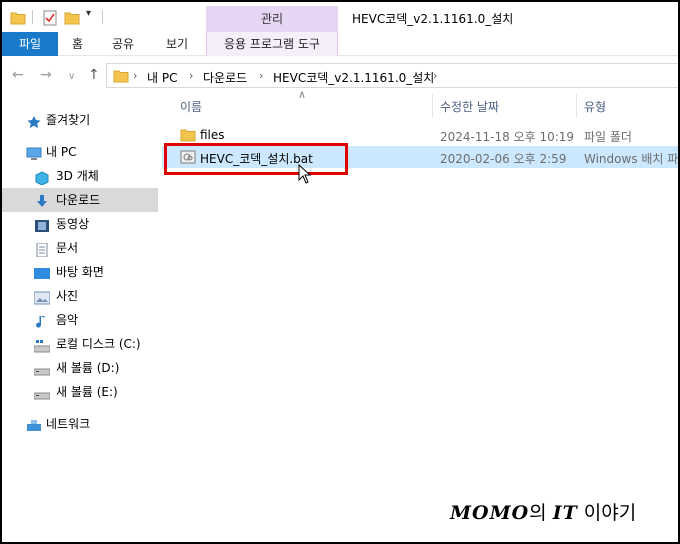 The width and height of the screenshot is (680, 544). Describe the element at coordinates (42, 224) in the screenshot. I see `video-icon` at that location.